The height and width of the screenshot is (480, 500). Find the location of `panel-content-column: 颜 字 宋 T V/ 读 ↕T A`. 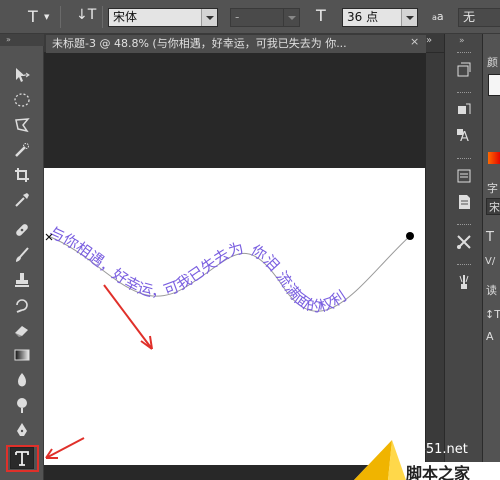

panel-content-column: 颜 字 宋 T V/ 读 ↕T A is located at coordinates (492, 257).